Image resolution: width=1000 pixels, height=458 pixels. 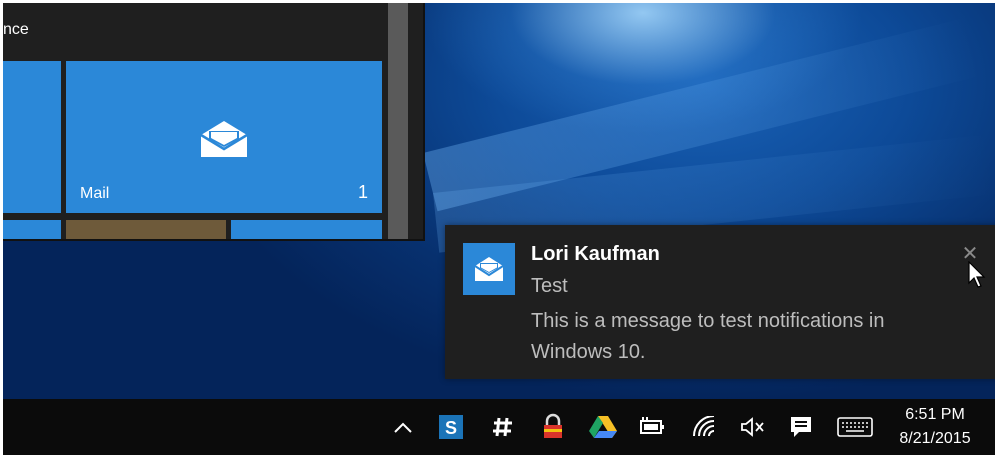 I want to click on taskbar-clock: 6:51 PM 8/21/2015, so click(x=935, y=427).